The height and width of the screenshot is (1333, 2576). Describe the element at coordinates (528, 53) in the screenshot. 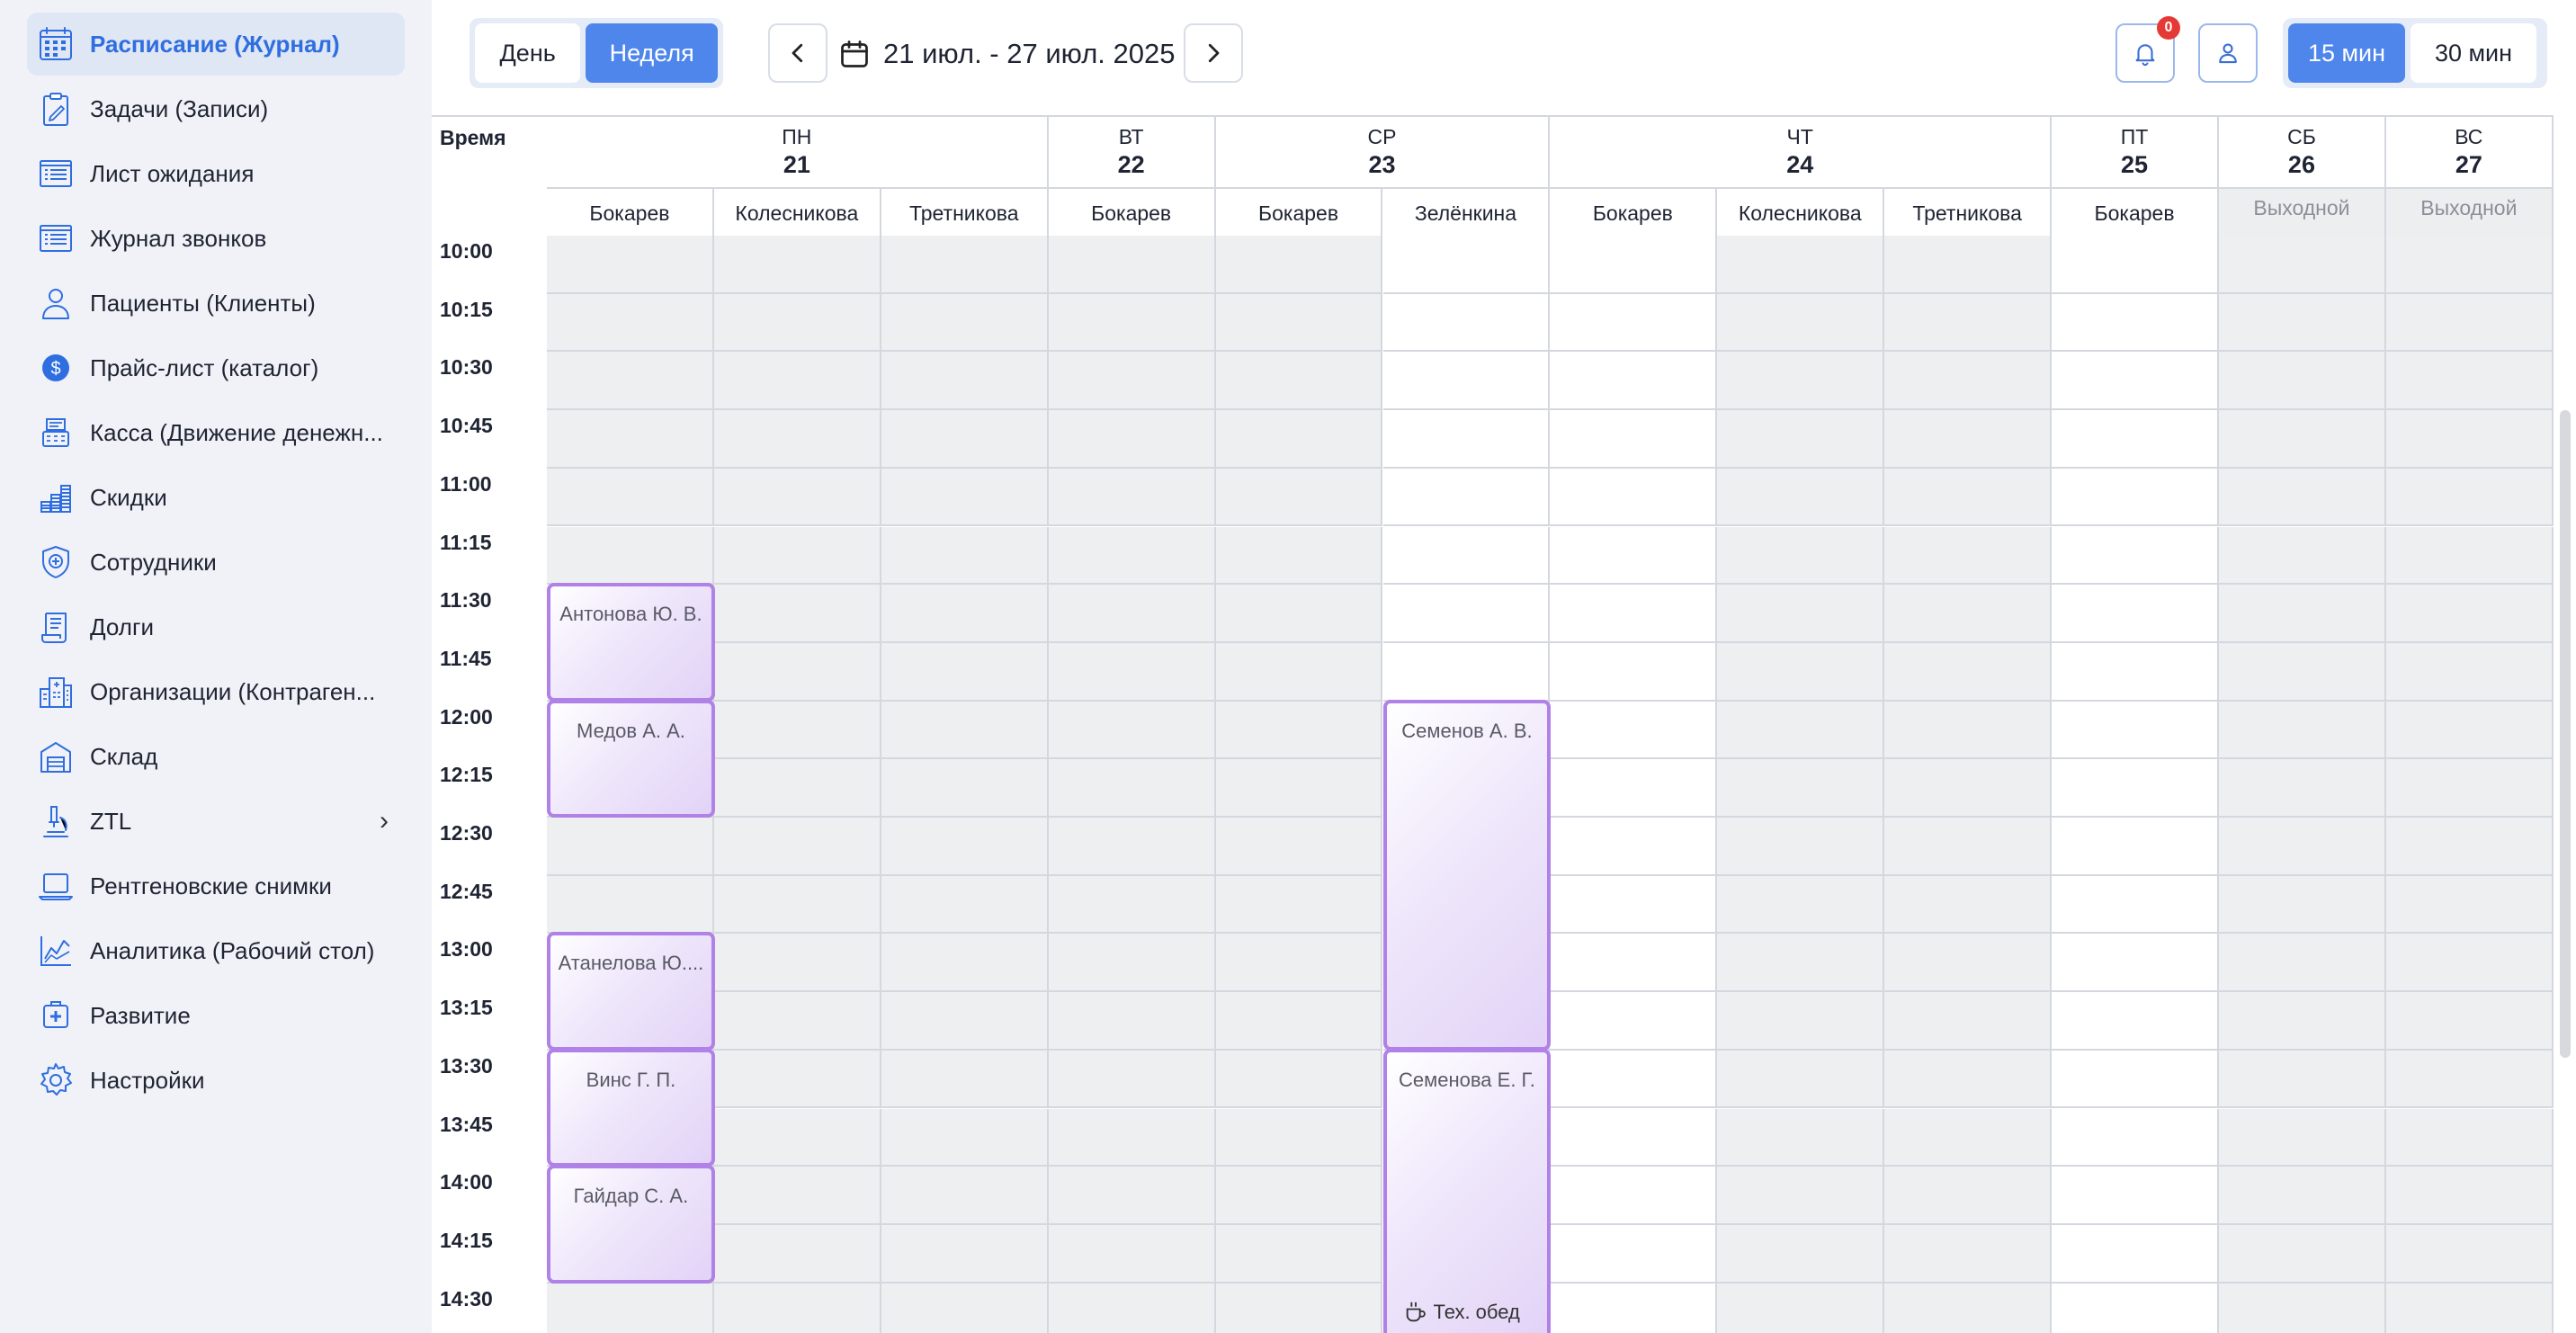

I see `view-day-button: День` at that location.